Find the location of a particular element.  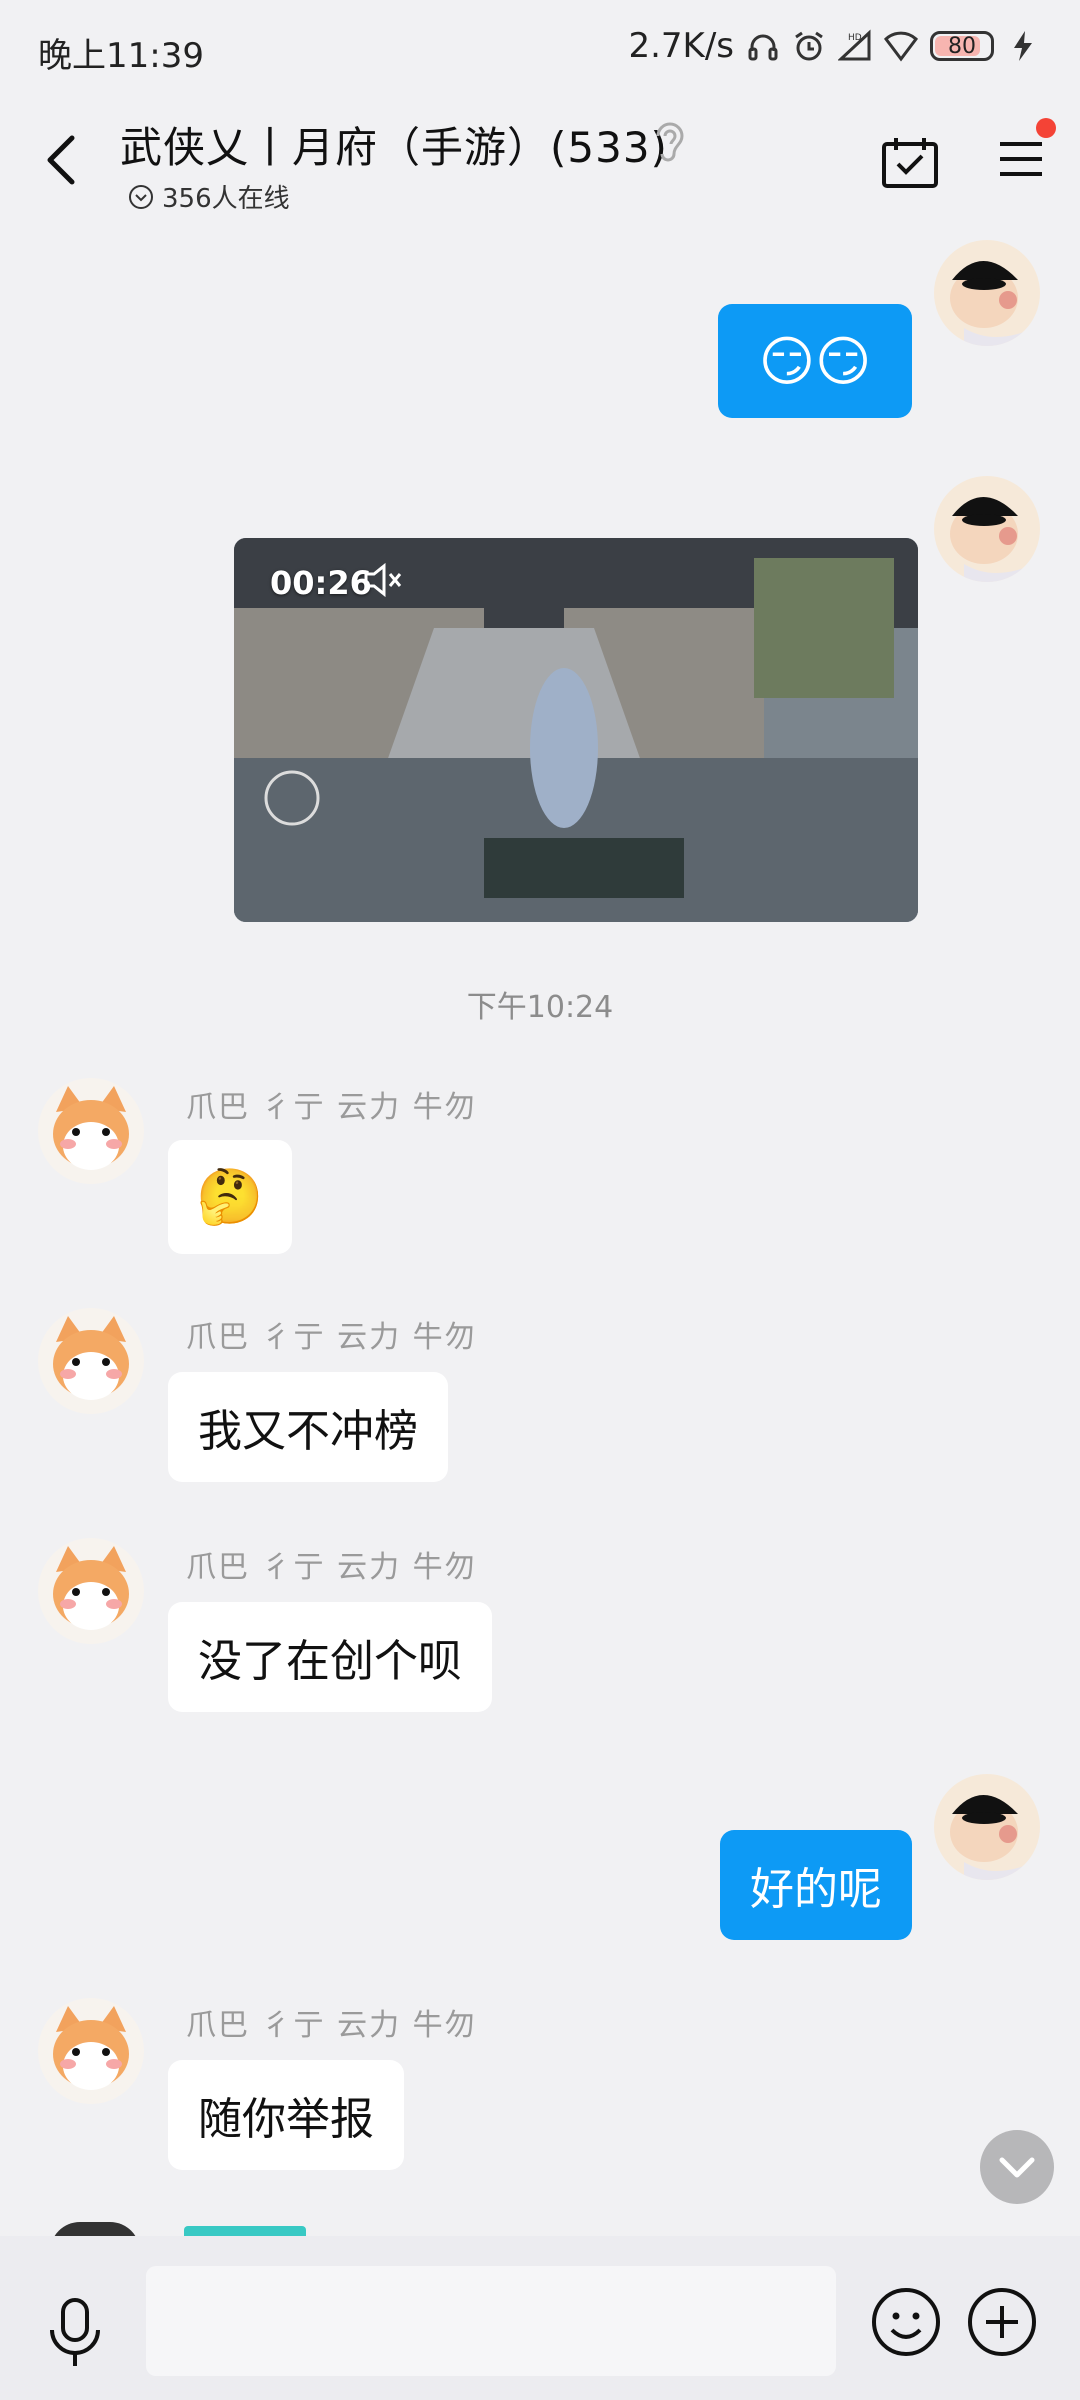

emoji-bubble-other: 🤔 is located at coordinates (230, 1197).